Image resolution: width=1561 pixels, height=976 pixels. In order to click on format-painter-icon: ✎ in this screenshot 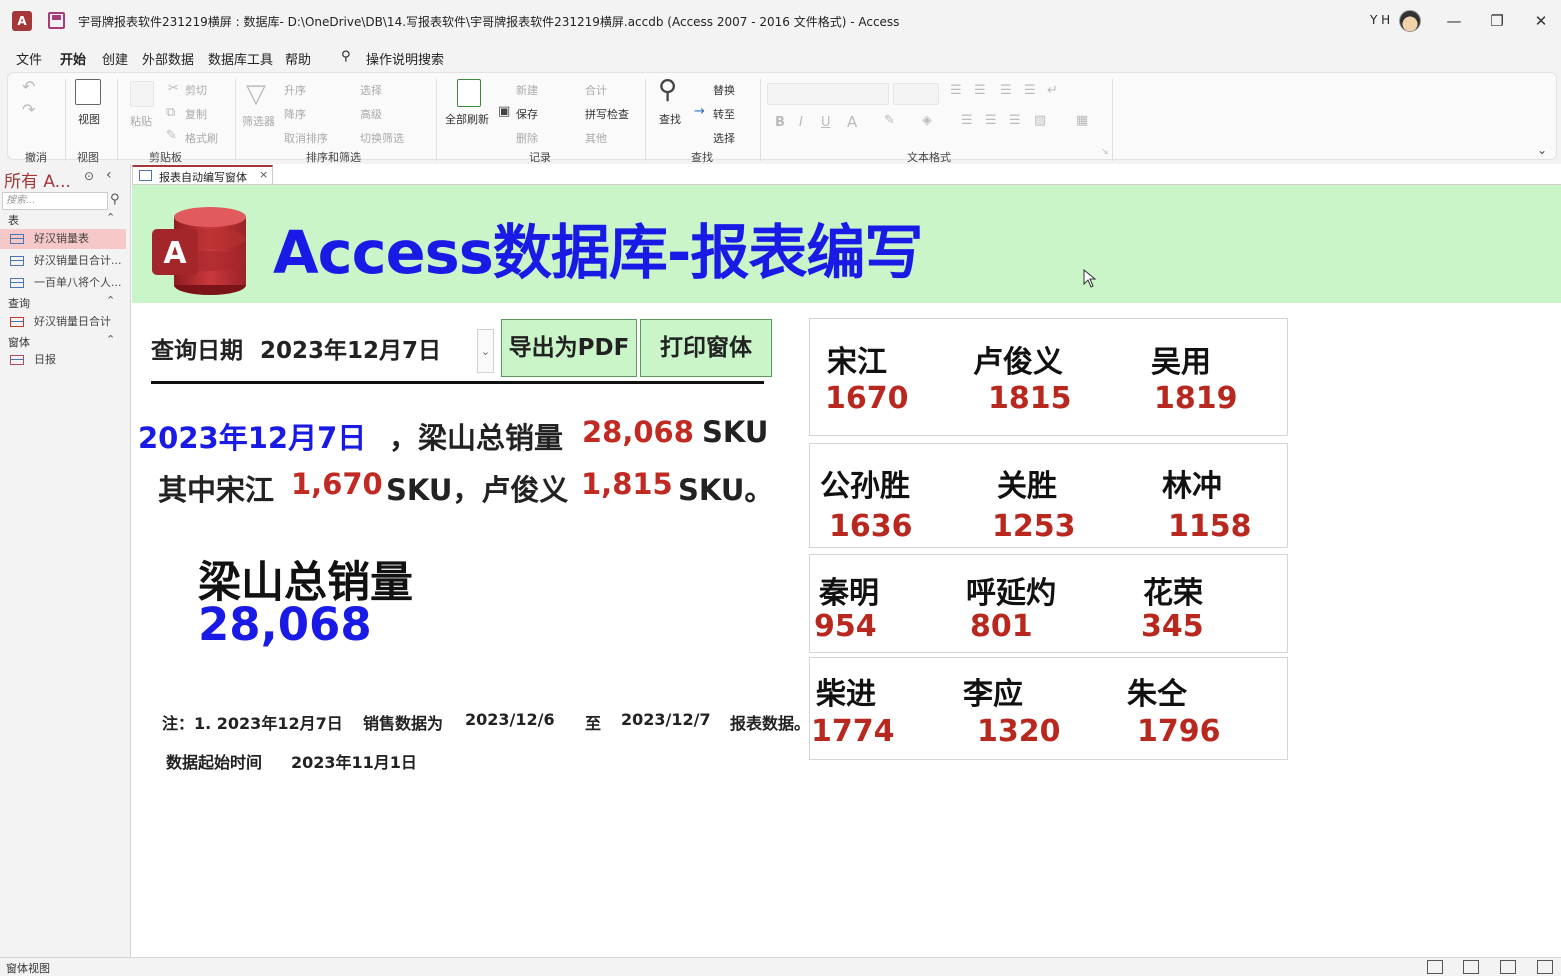, I will do `click(171, 135)`.